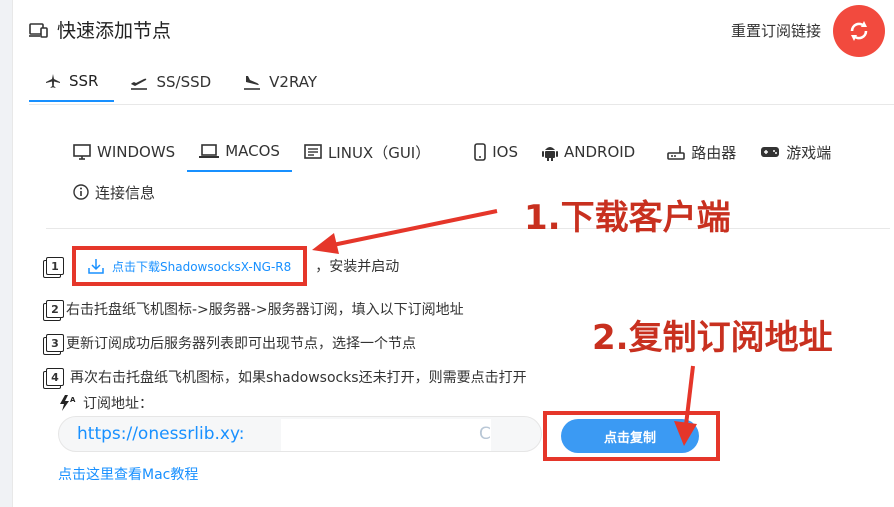 The height and width of the screenshot is (507, 894). I want to click on page-title: 快速添加节点, so click(100, 29).